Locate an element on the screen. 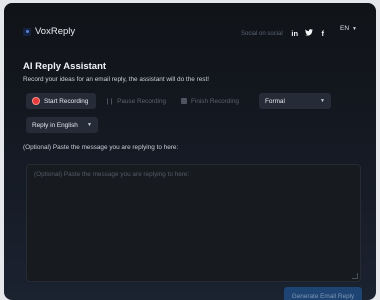  start-recording-button: Start Recording is located at coordinates (61, 101).